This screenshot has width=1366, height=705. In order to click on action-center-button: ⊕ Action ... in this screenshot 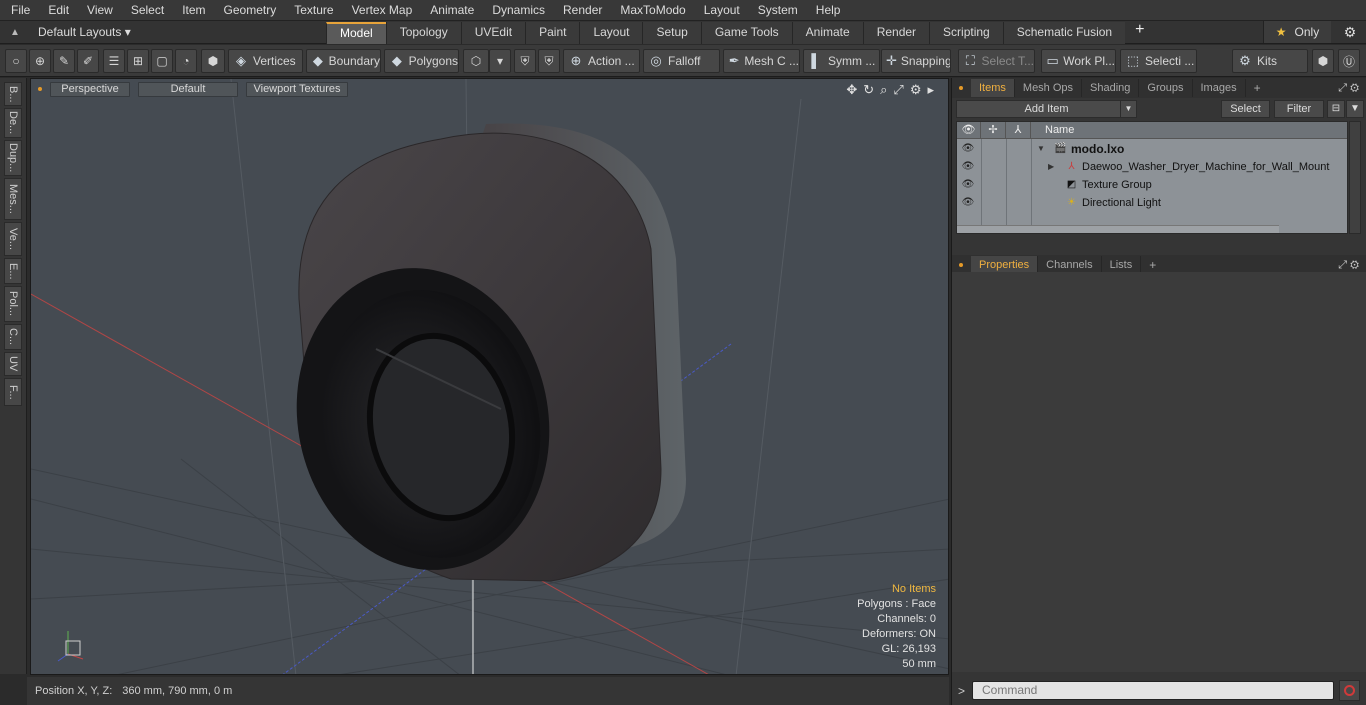, I will do `click(601, 61)`.